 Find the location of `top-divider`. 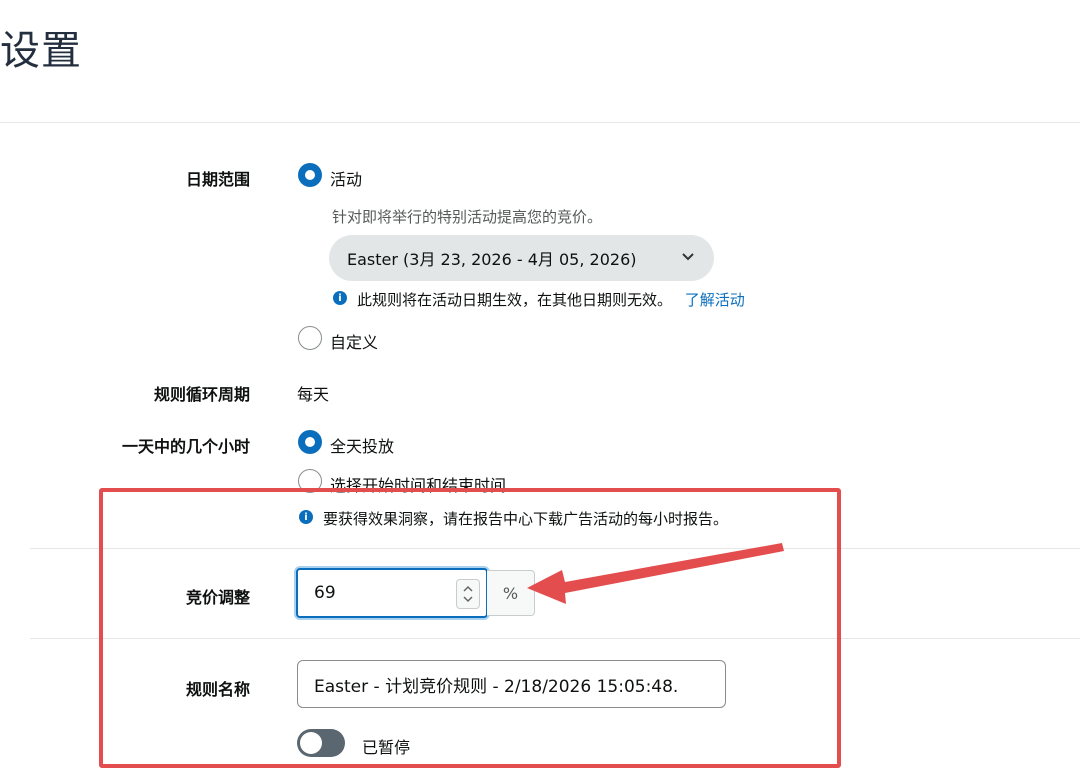

top-divider is located at coordinates (540, 122).